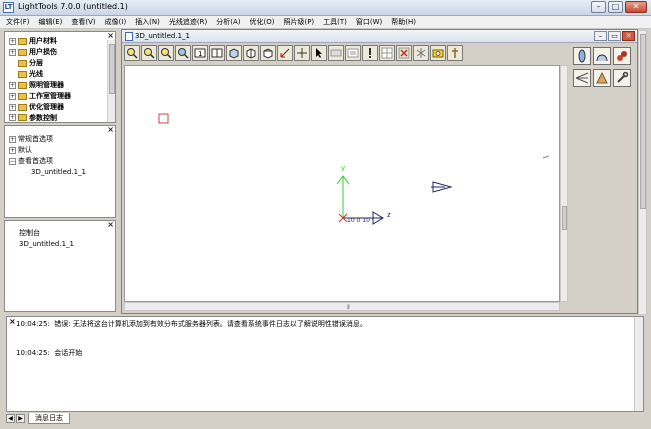 The width and height of the screenshot is (651, 429). What do you see at coordinates (602, 78) in the screenshot?
I see `prism-icon` at bounding box center [602, 78].